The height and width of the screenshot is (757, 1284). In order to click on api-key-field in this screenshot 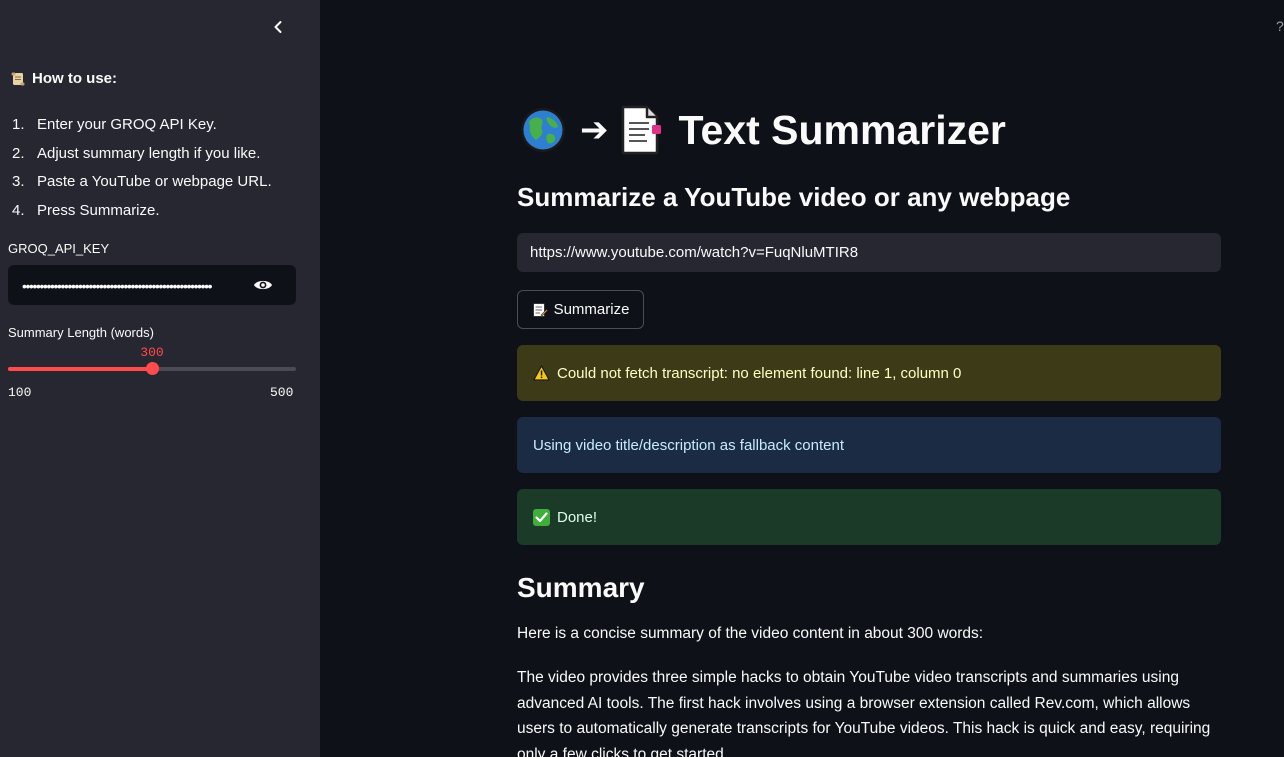, I will do `click(152, 285)`.